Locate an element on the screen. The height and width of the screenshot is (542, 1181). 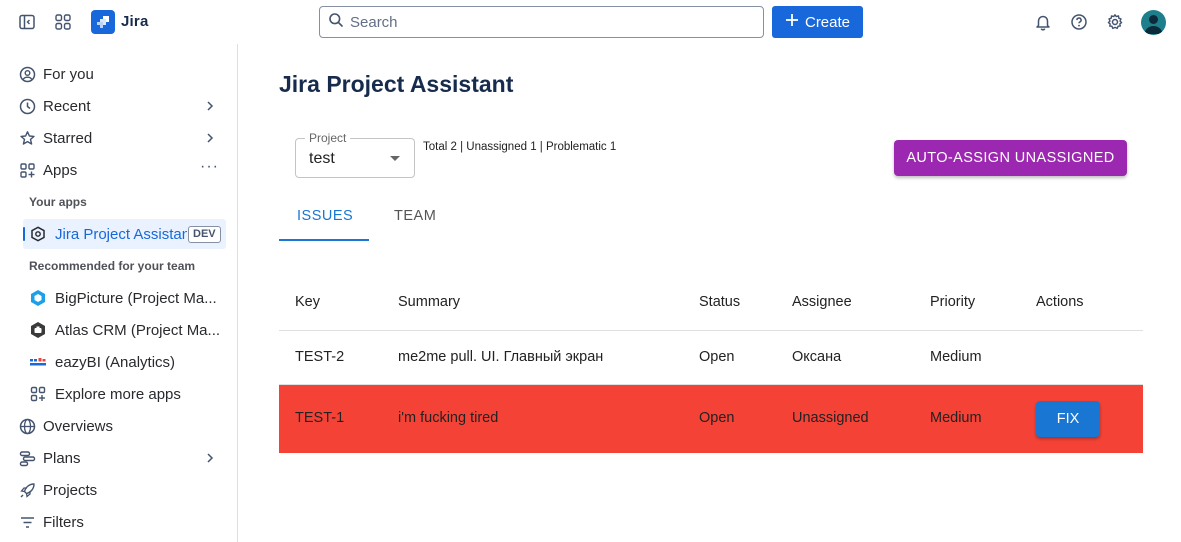
app-label: Jira Project Assistant is located at coordinates (121, 234).